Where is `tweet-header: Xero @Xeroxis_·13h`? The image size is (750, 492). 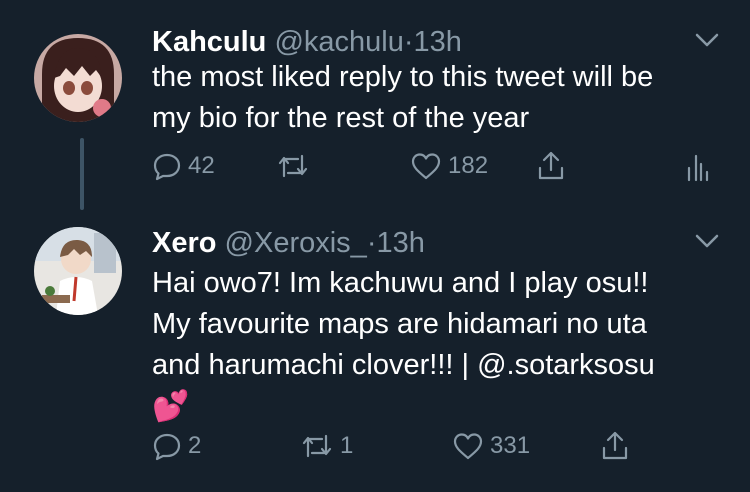 tweet-header: Xero @Xeroxis_·13h is located at coordinates (288, 243).